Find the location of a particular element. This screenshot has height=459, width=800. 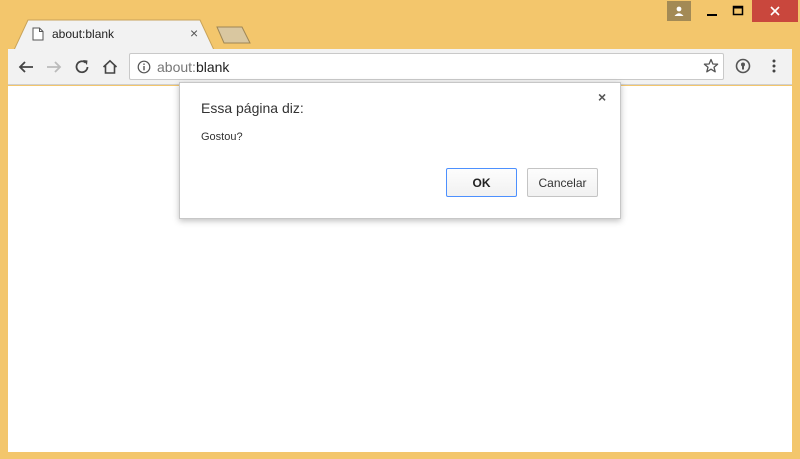

close-window-button is located at coordinates (775, 11).